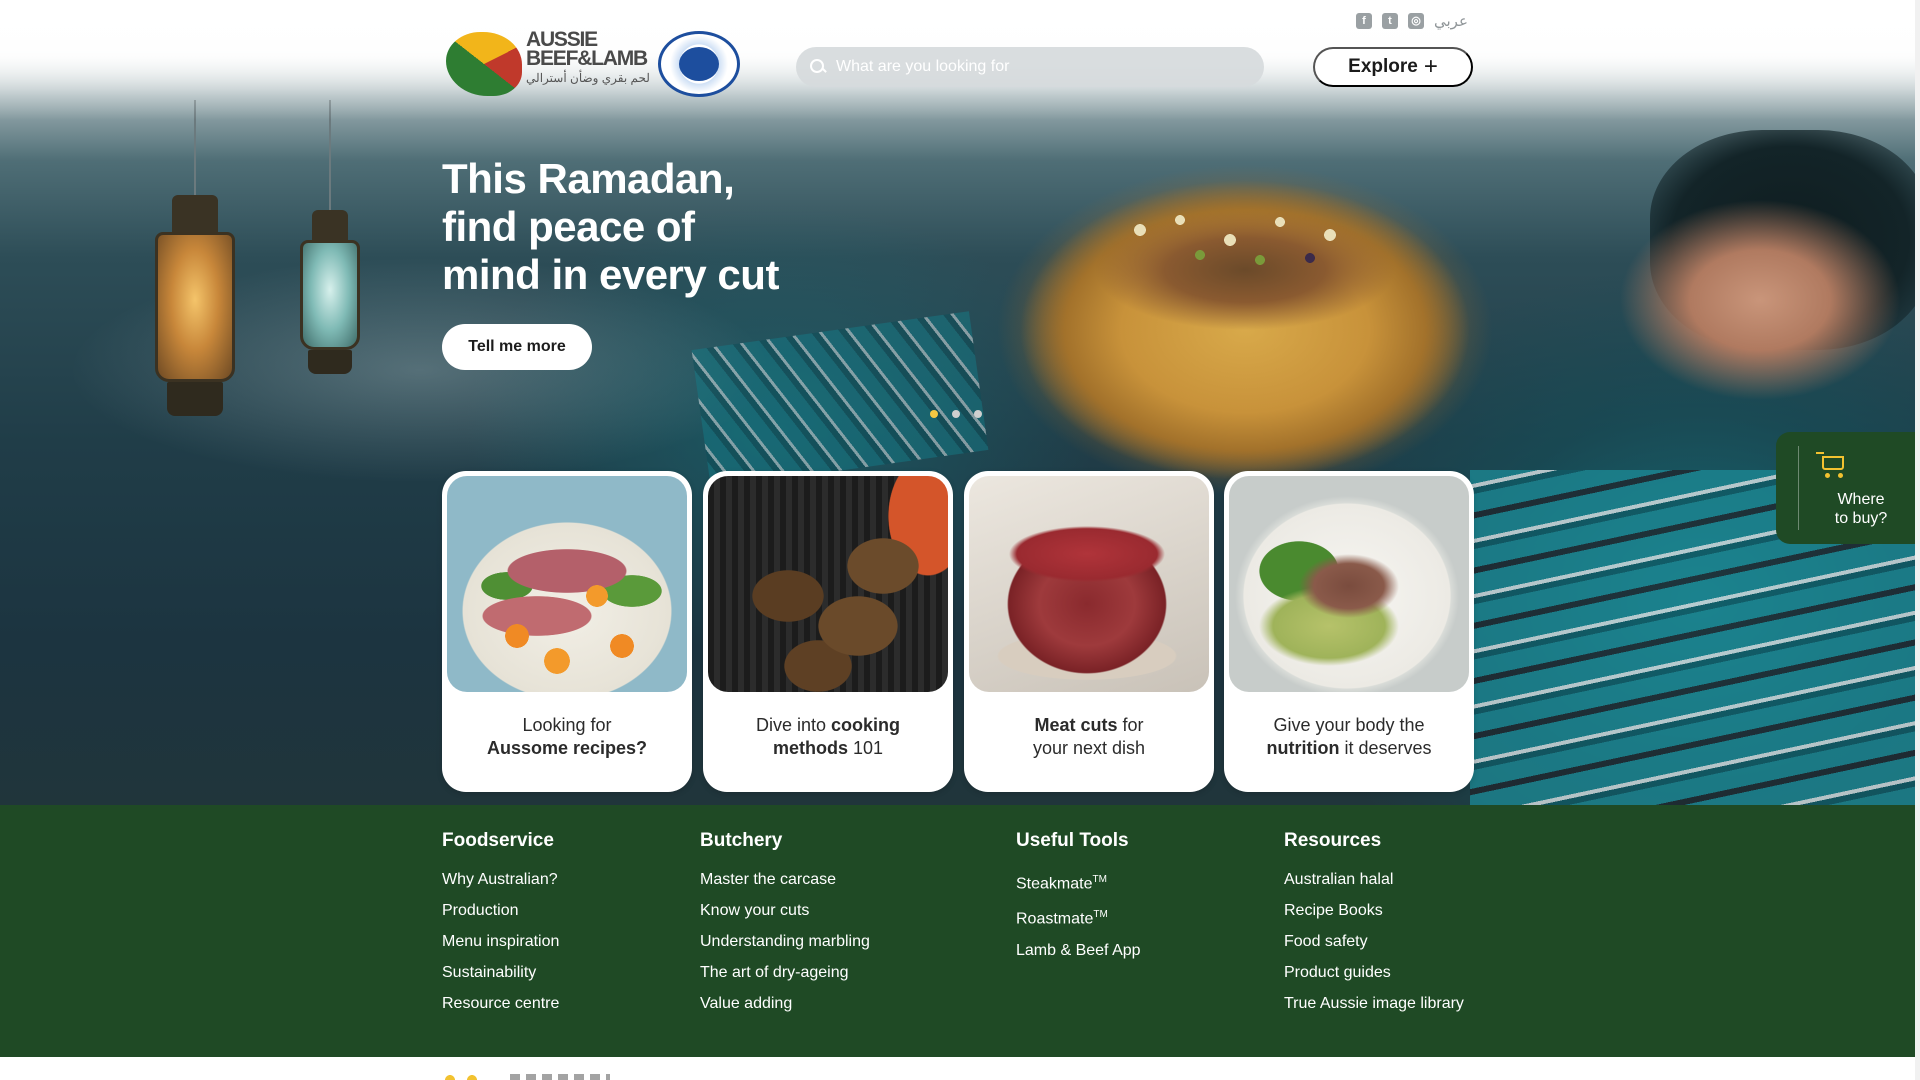 Image resolution: width=1920 pixels, height=1080 pixels. Describe the element at coordinates (828, 584) in the screenshot. I see `card-image-grill` at that location.